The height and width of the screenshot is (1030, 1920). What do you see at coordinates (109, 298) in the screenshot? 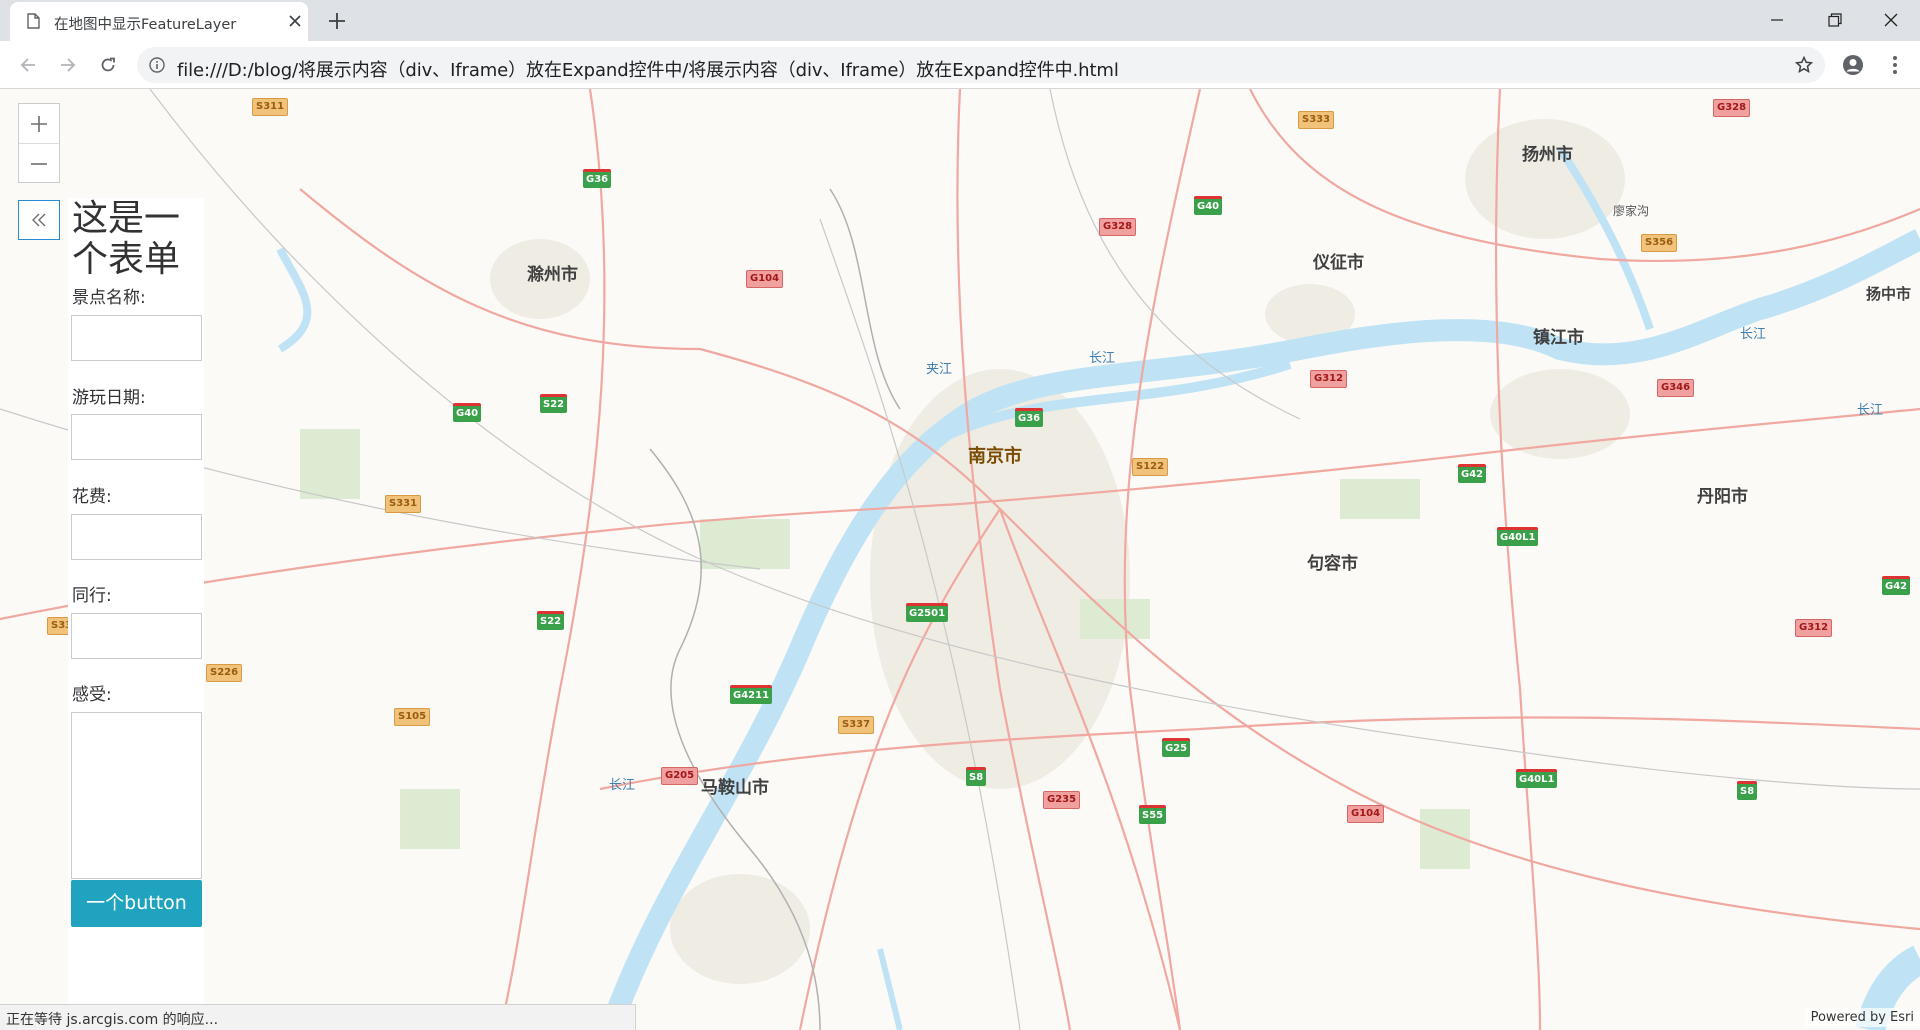
I see `label-scenic-spot: 景点名称:` at bounding box center [109, 298].